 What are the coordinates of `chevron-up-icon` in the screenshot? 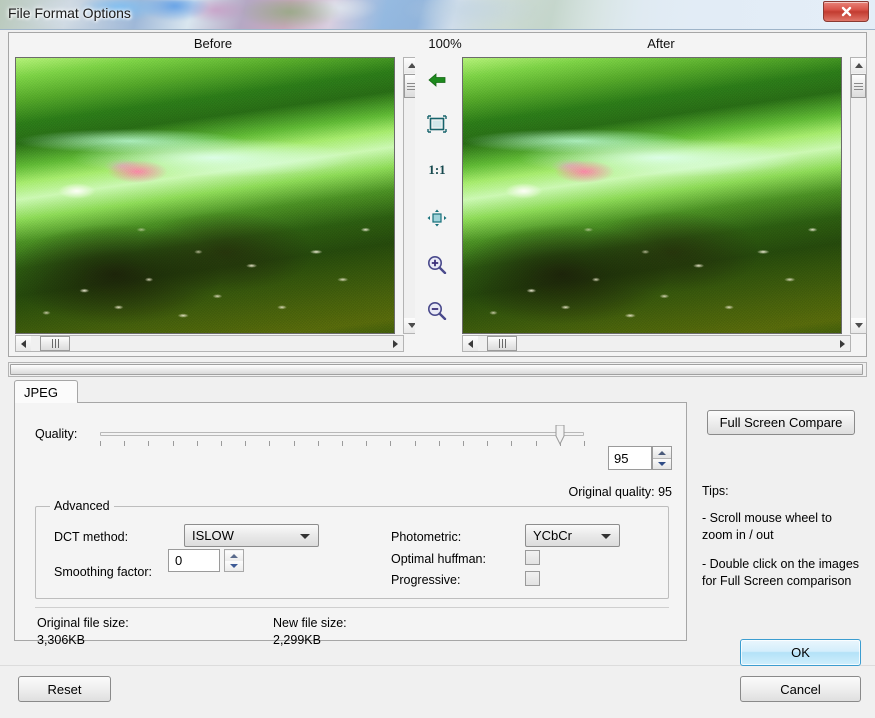 It's located at (858, 65).